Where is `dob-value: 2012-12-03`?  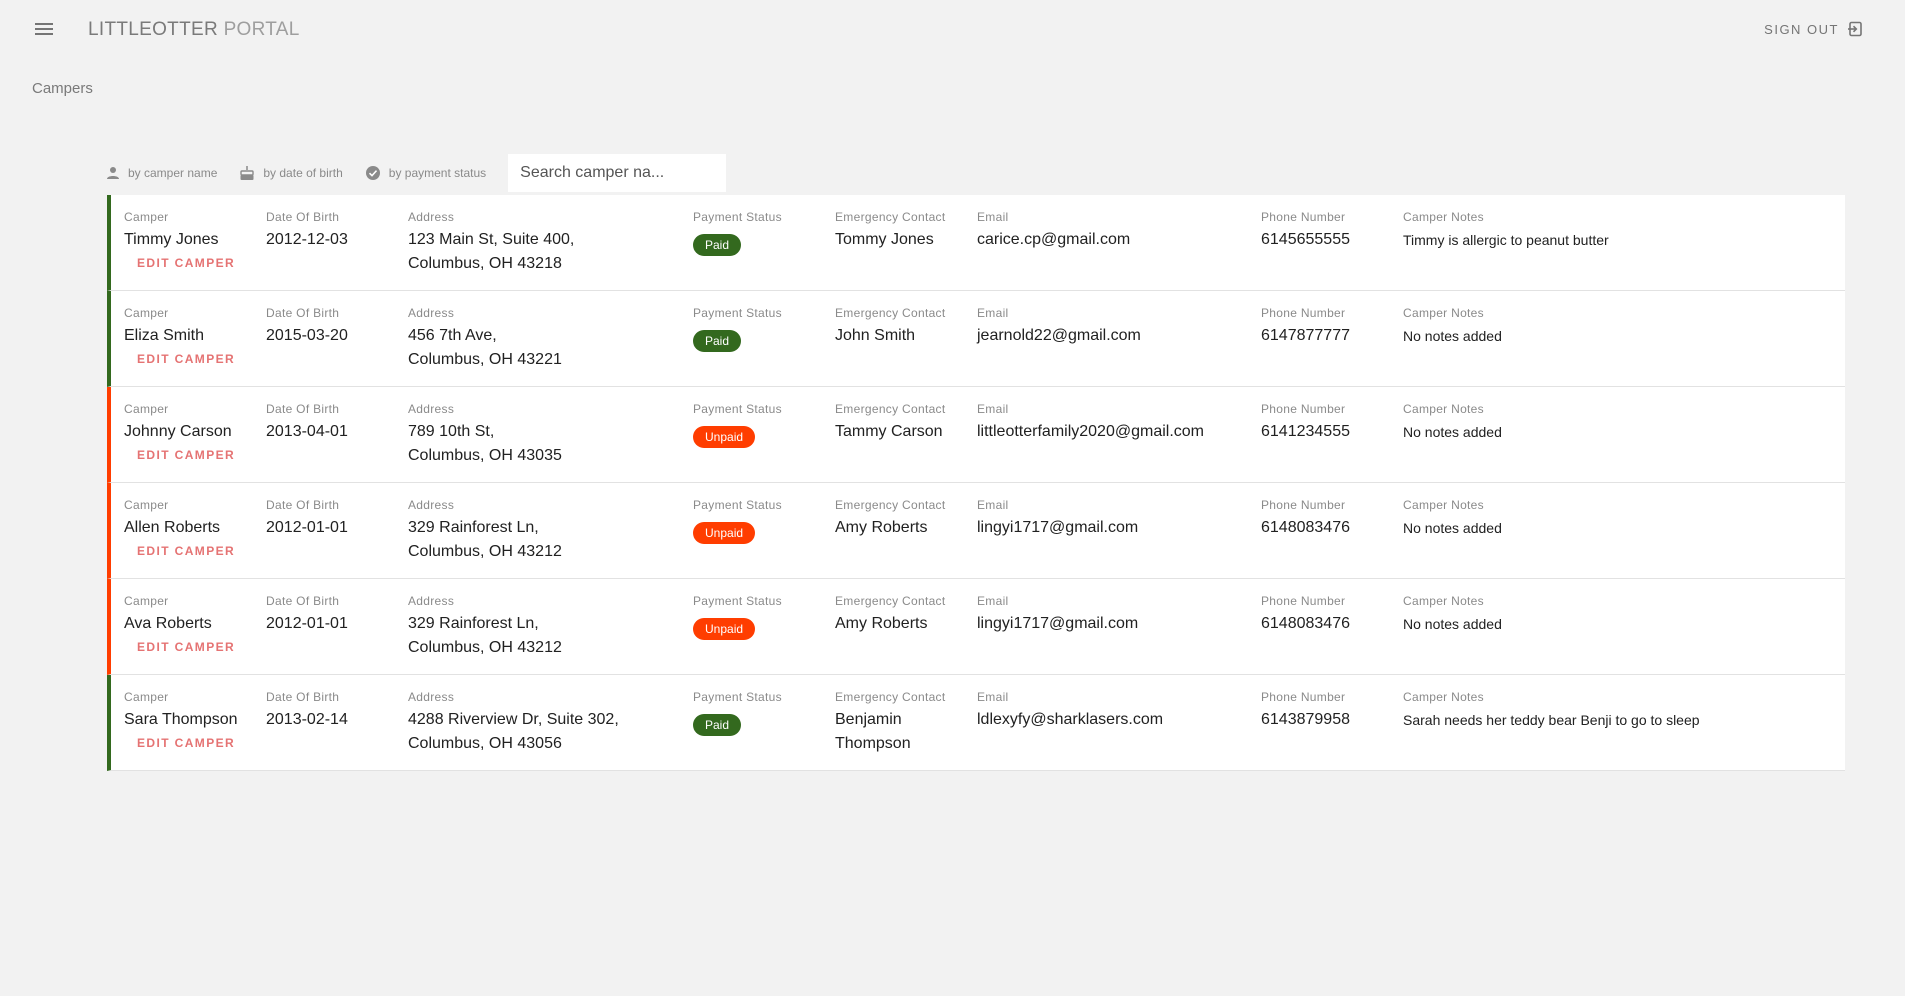 dob-value: 2012-12-03 is located at coordinates (307, 239).